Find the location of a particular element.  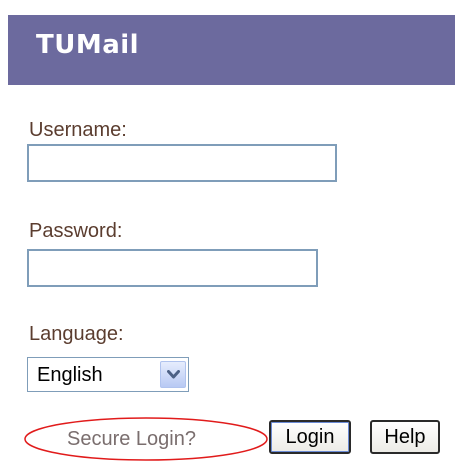

secure-login-link: Secure Login? is located at coordinates (131, 439).